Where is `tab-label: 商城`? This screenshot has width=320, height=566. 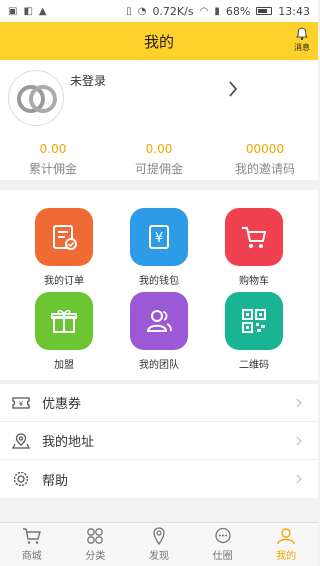 tab-label: 商城 is located at coordinates (31, 556).